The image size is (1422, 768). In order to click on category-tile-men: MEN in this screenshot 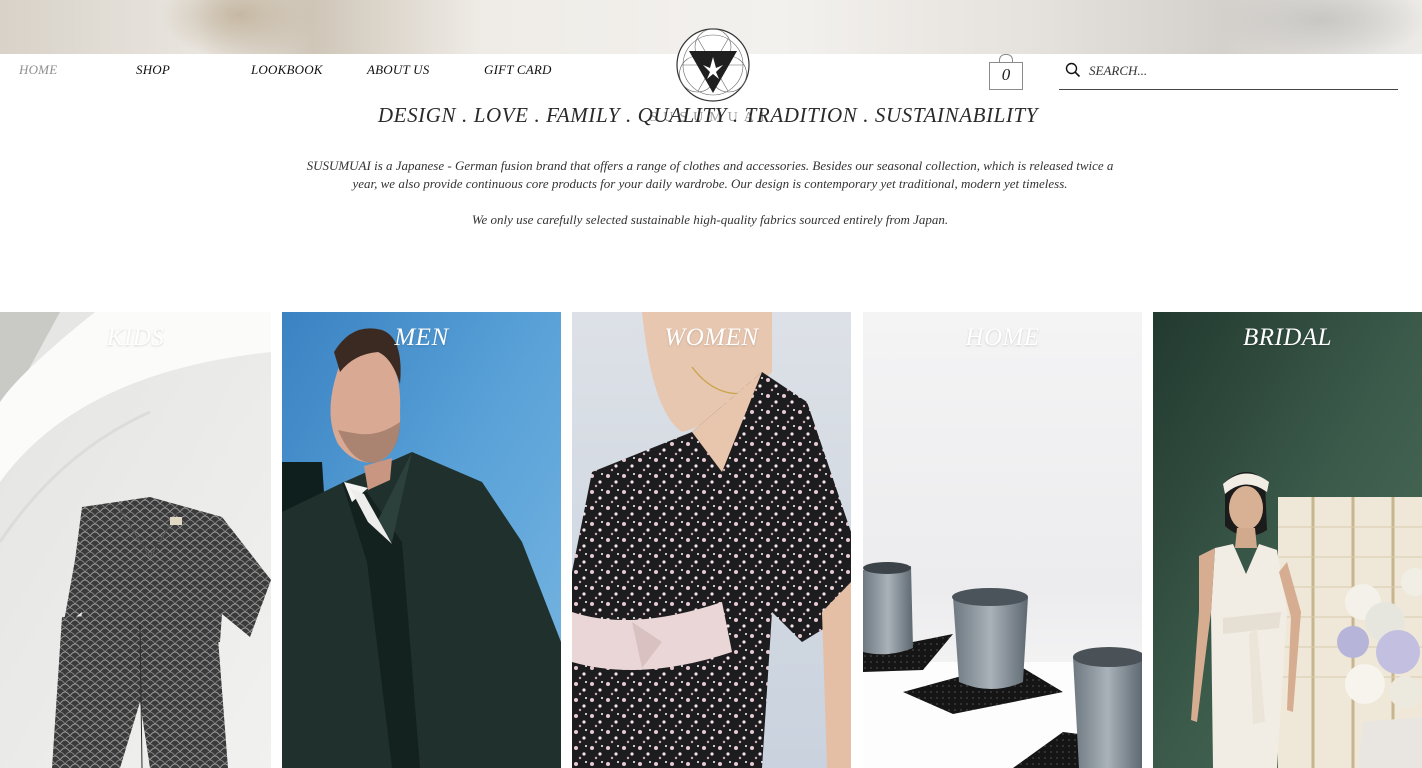, I will do `click(421, 540)`.